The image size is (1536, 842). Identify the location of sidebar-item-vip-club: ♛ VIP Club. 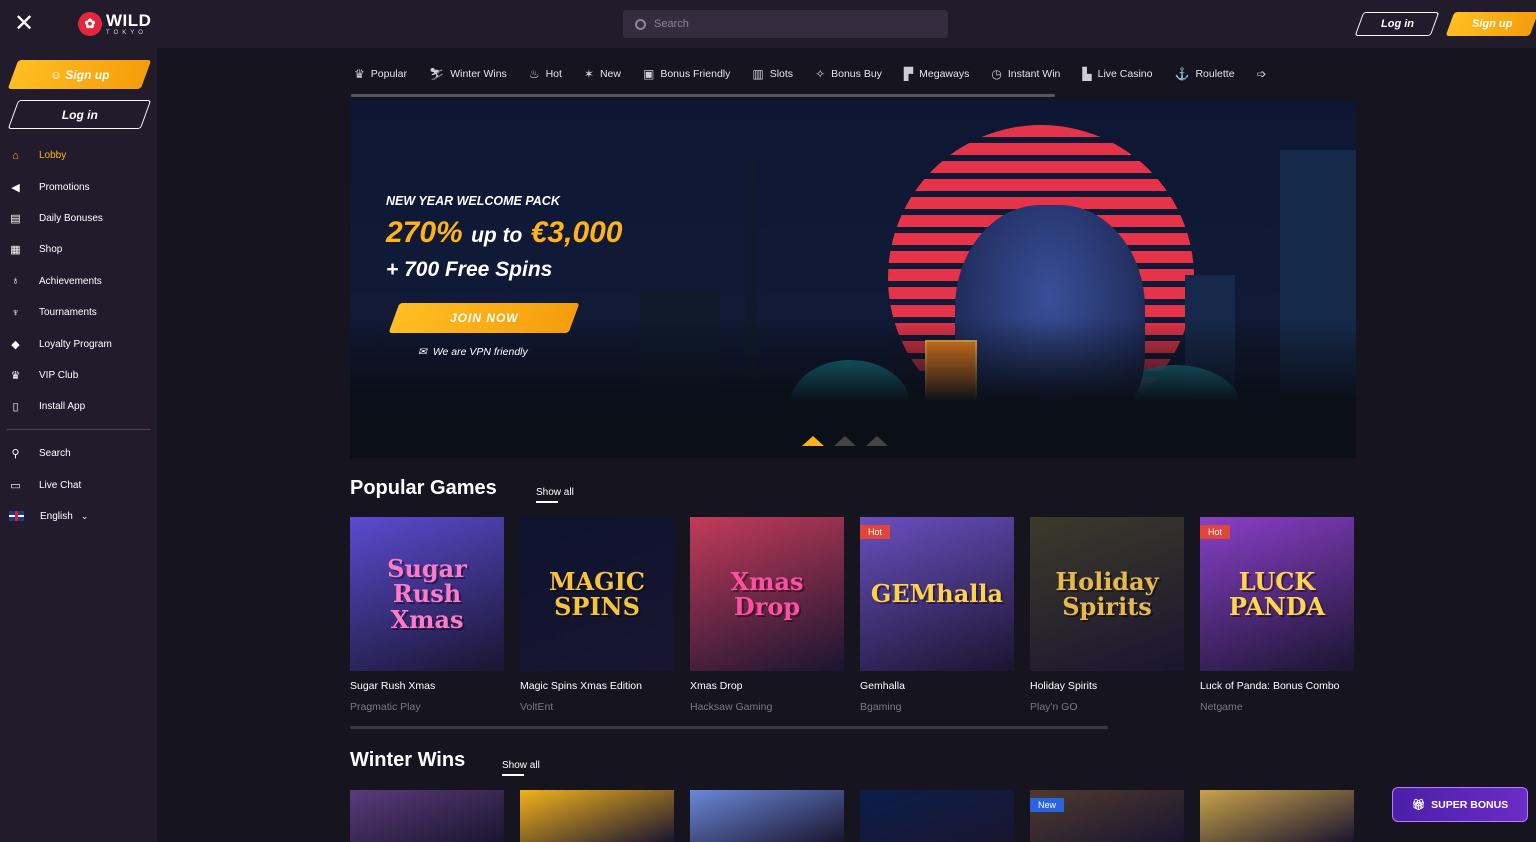
(78, 375).